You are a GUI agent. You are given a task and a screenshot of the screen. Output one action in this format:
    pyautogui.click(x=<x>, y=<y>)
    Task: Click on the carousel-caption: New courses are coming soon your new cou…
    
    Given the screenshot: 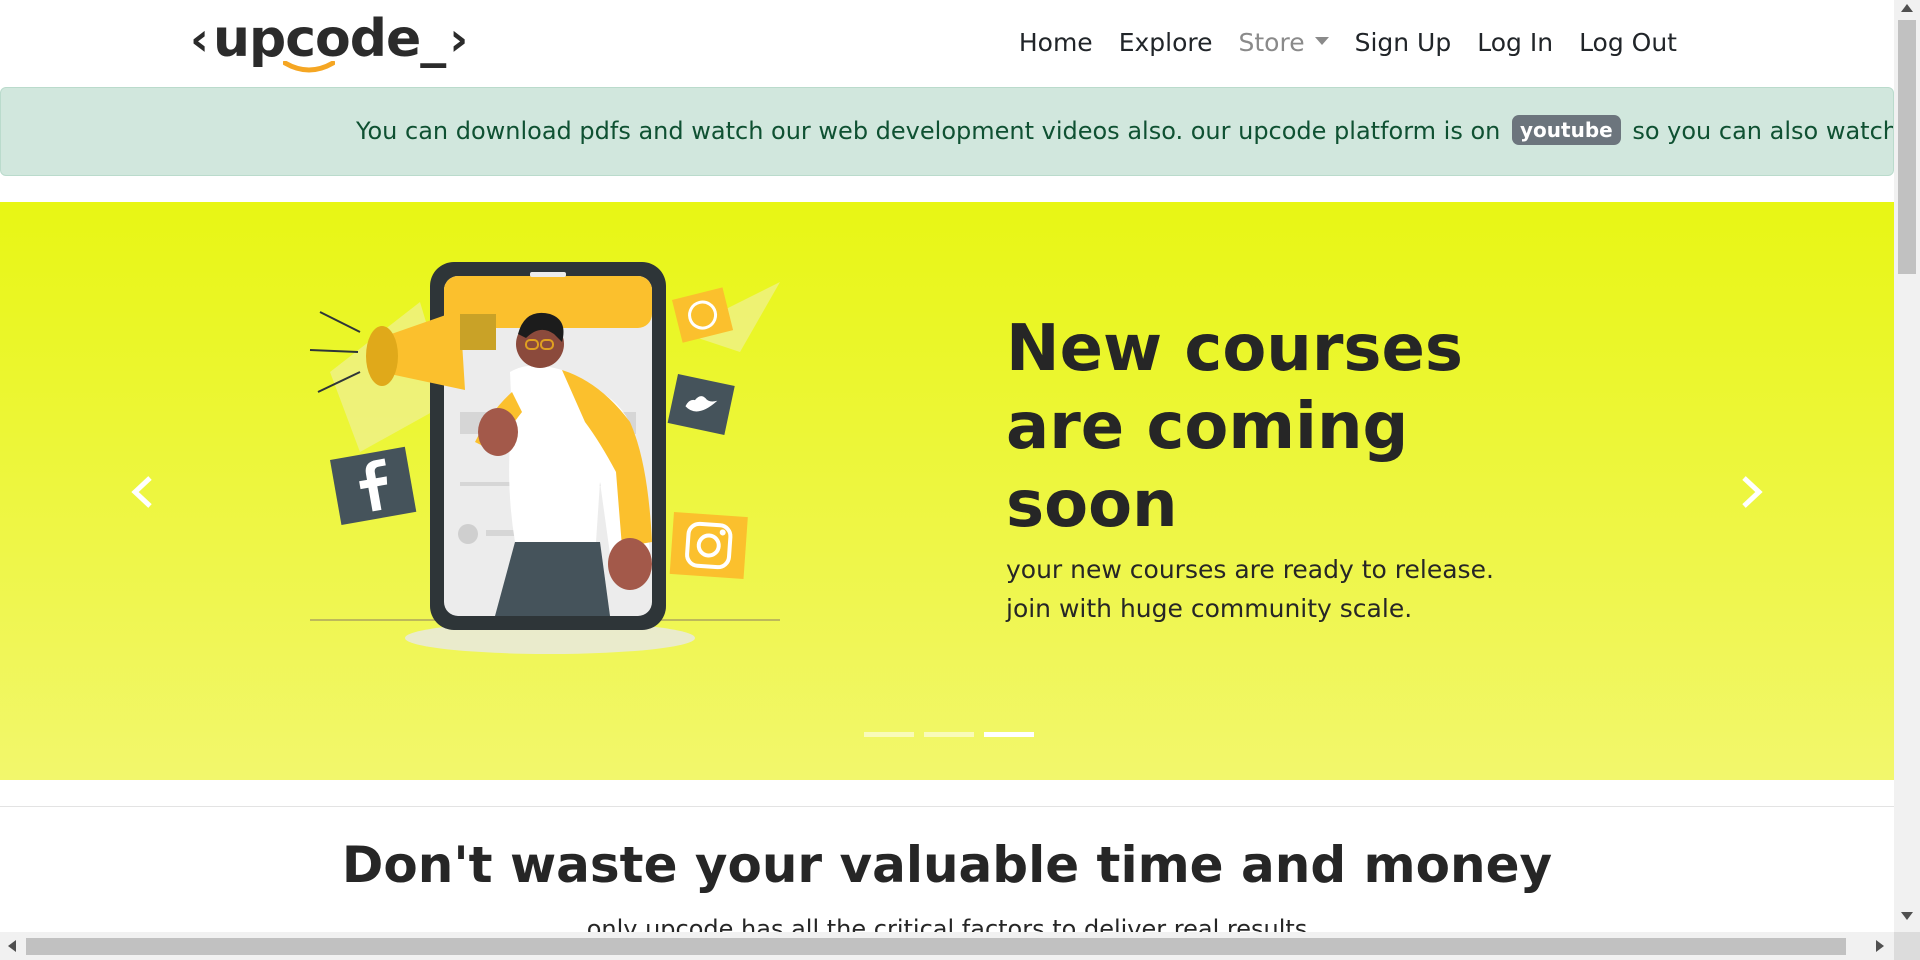 What is the action you would take?
    pyautogui.click(x=1266, y=469)
    